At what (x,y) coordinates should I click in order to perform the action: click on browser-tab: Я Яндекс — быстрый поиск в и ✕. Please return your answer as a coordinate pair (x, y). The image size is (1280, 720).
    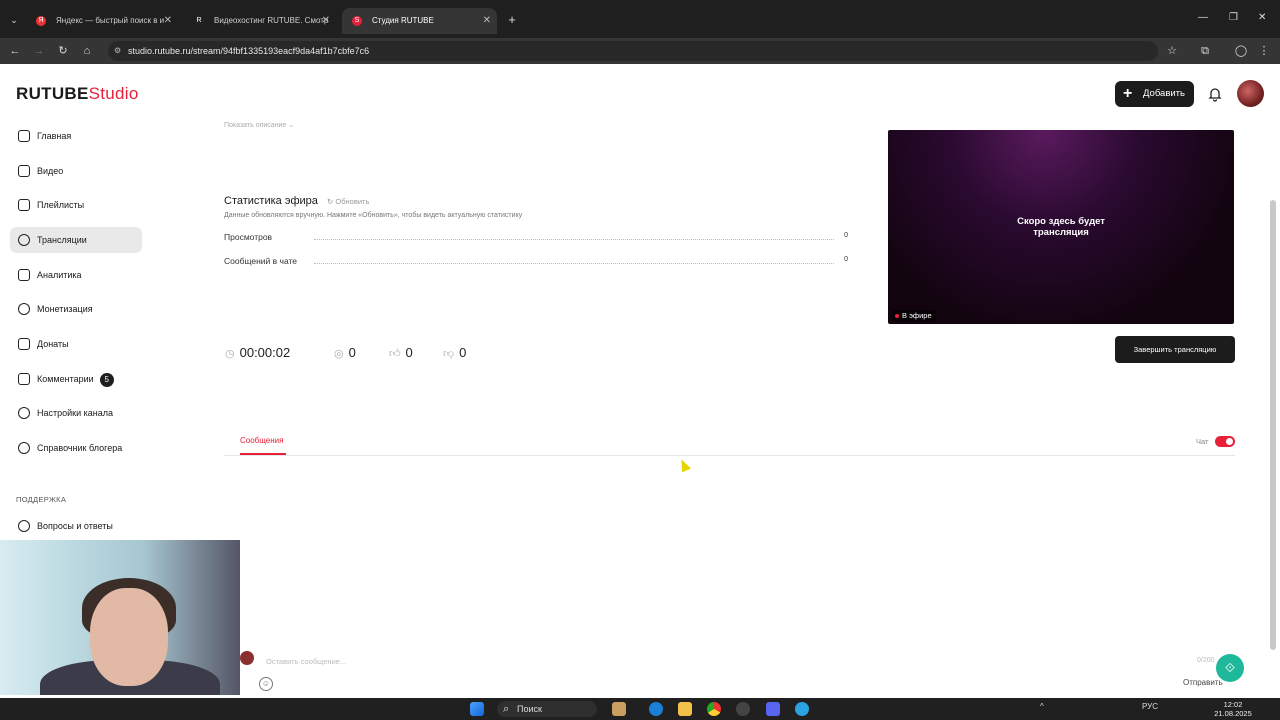
    Looking at the image, I should click on (102, 21).